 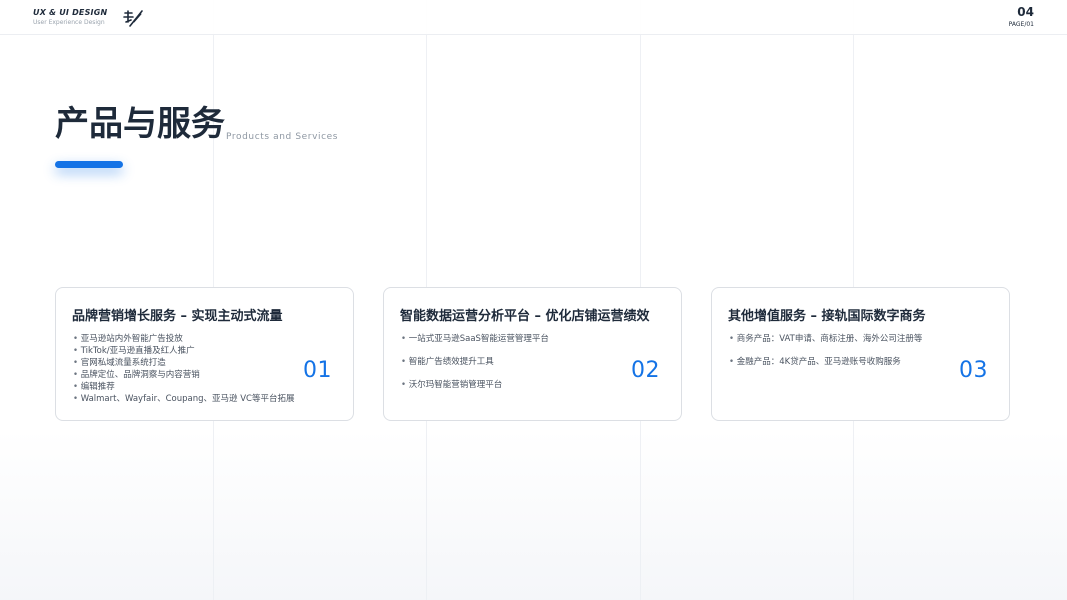 What do you see at coordinates (184, 375) in the screenshot?
I see `list-item: 品牌定位、品牌洞察与内容营销` at bounding box center [184, 375].